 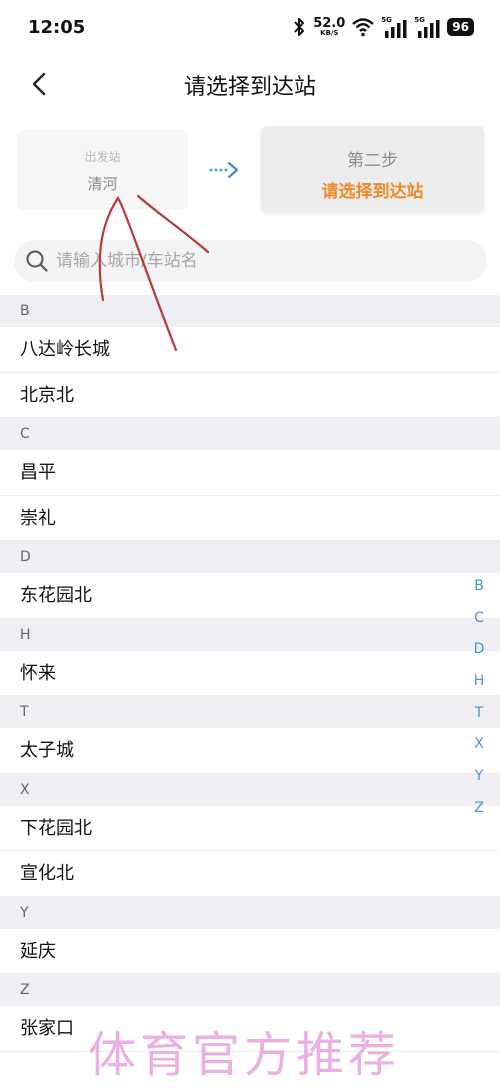 I want to click on signal-sim2-icon: 5G, so click(x=427, y=27).